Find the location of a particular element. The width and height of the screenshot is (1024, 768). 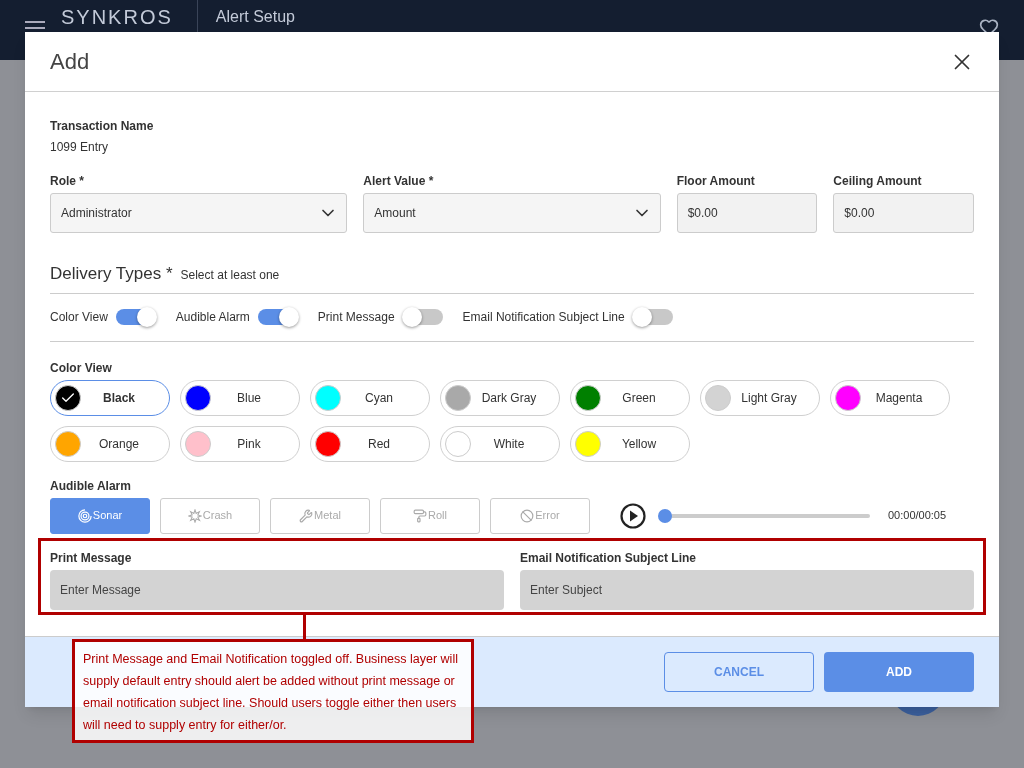

ban-icon is located at coordinates (527, 515).